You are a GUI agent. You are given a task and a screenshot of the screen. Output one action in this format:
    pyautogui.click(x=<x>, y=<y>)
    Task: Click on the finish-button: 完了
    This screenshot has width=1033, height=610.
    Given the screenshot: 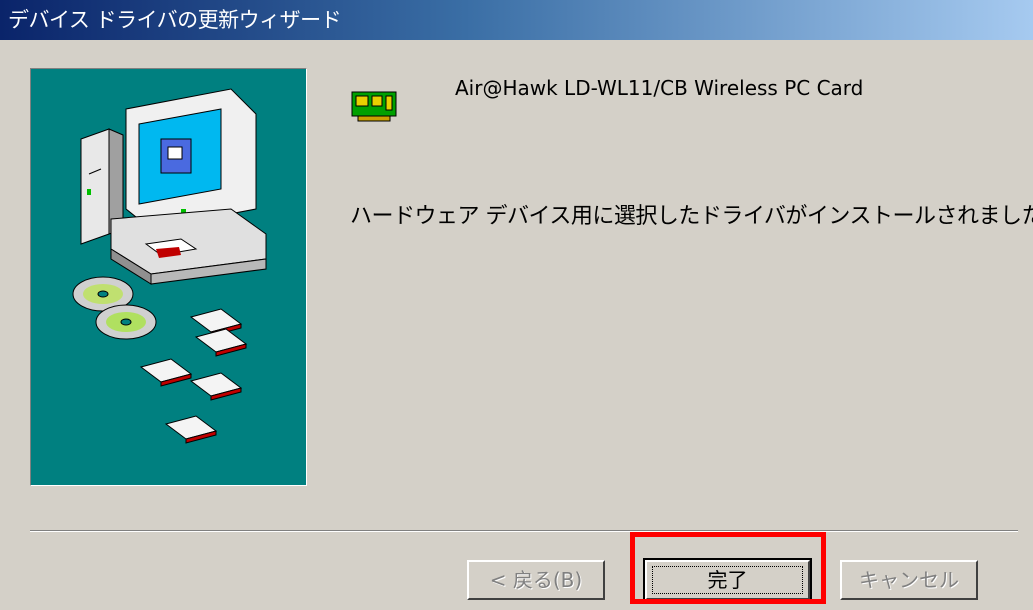 What is the action you would take?
    pyautogui.click(x=727, y=580)
    